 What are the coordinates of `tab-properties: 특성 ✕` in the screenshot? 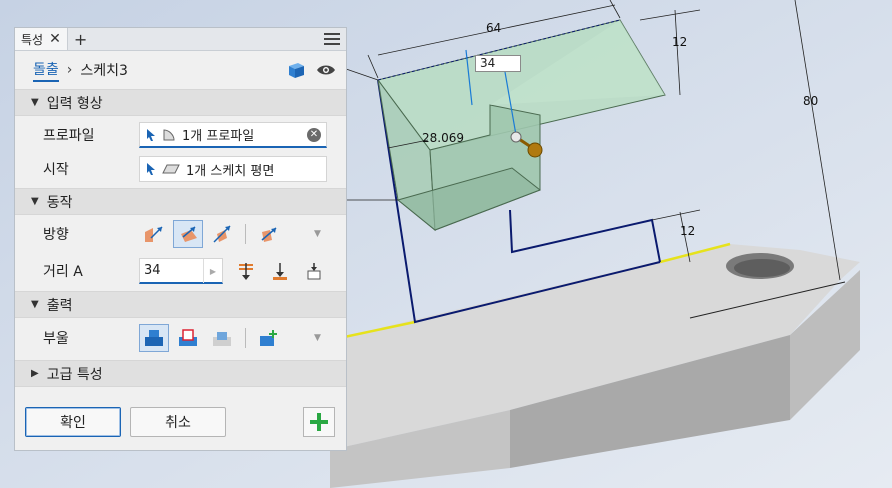 It's located at (41, 39).